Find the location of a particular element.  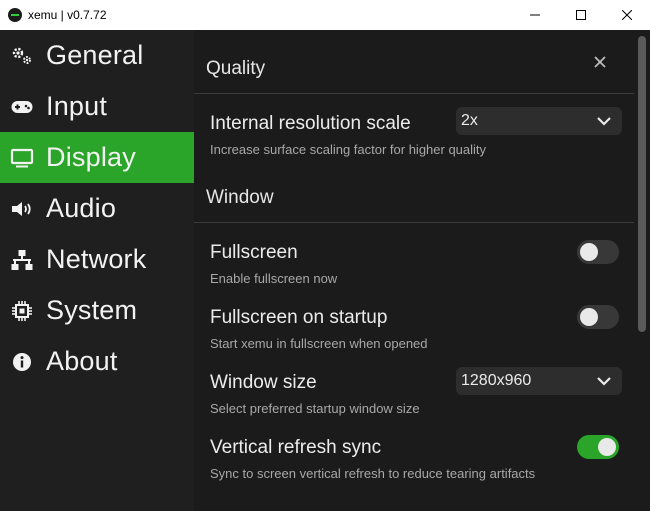

sidebar-item-display: Display is located at coordinates (97, 157).